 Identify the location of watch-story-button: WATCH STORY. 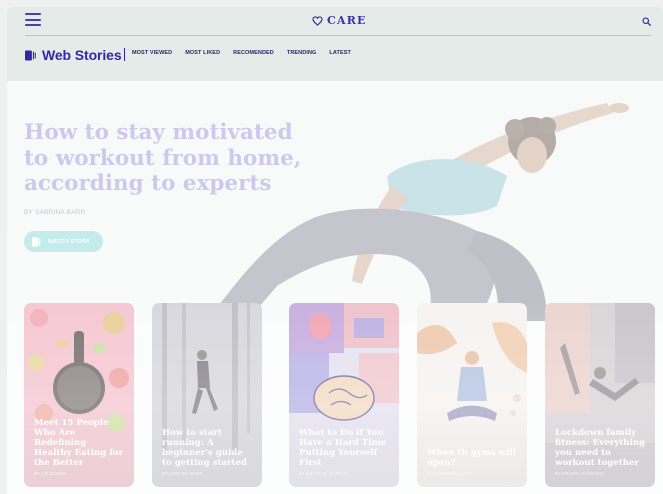
(63, 241).